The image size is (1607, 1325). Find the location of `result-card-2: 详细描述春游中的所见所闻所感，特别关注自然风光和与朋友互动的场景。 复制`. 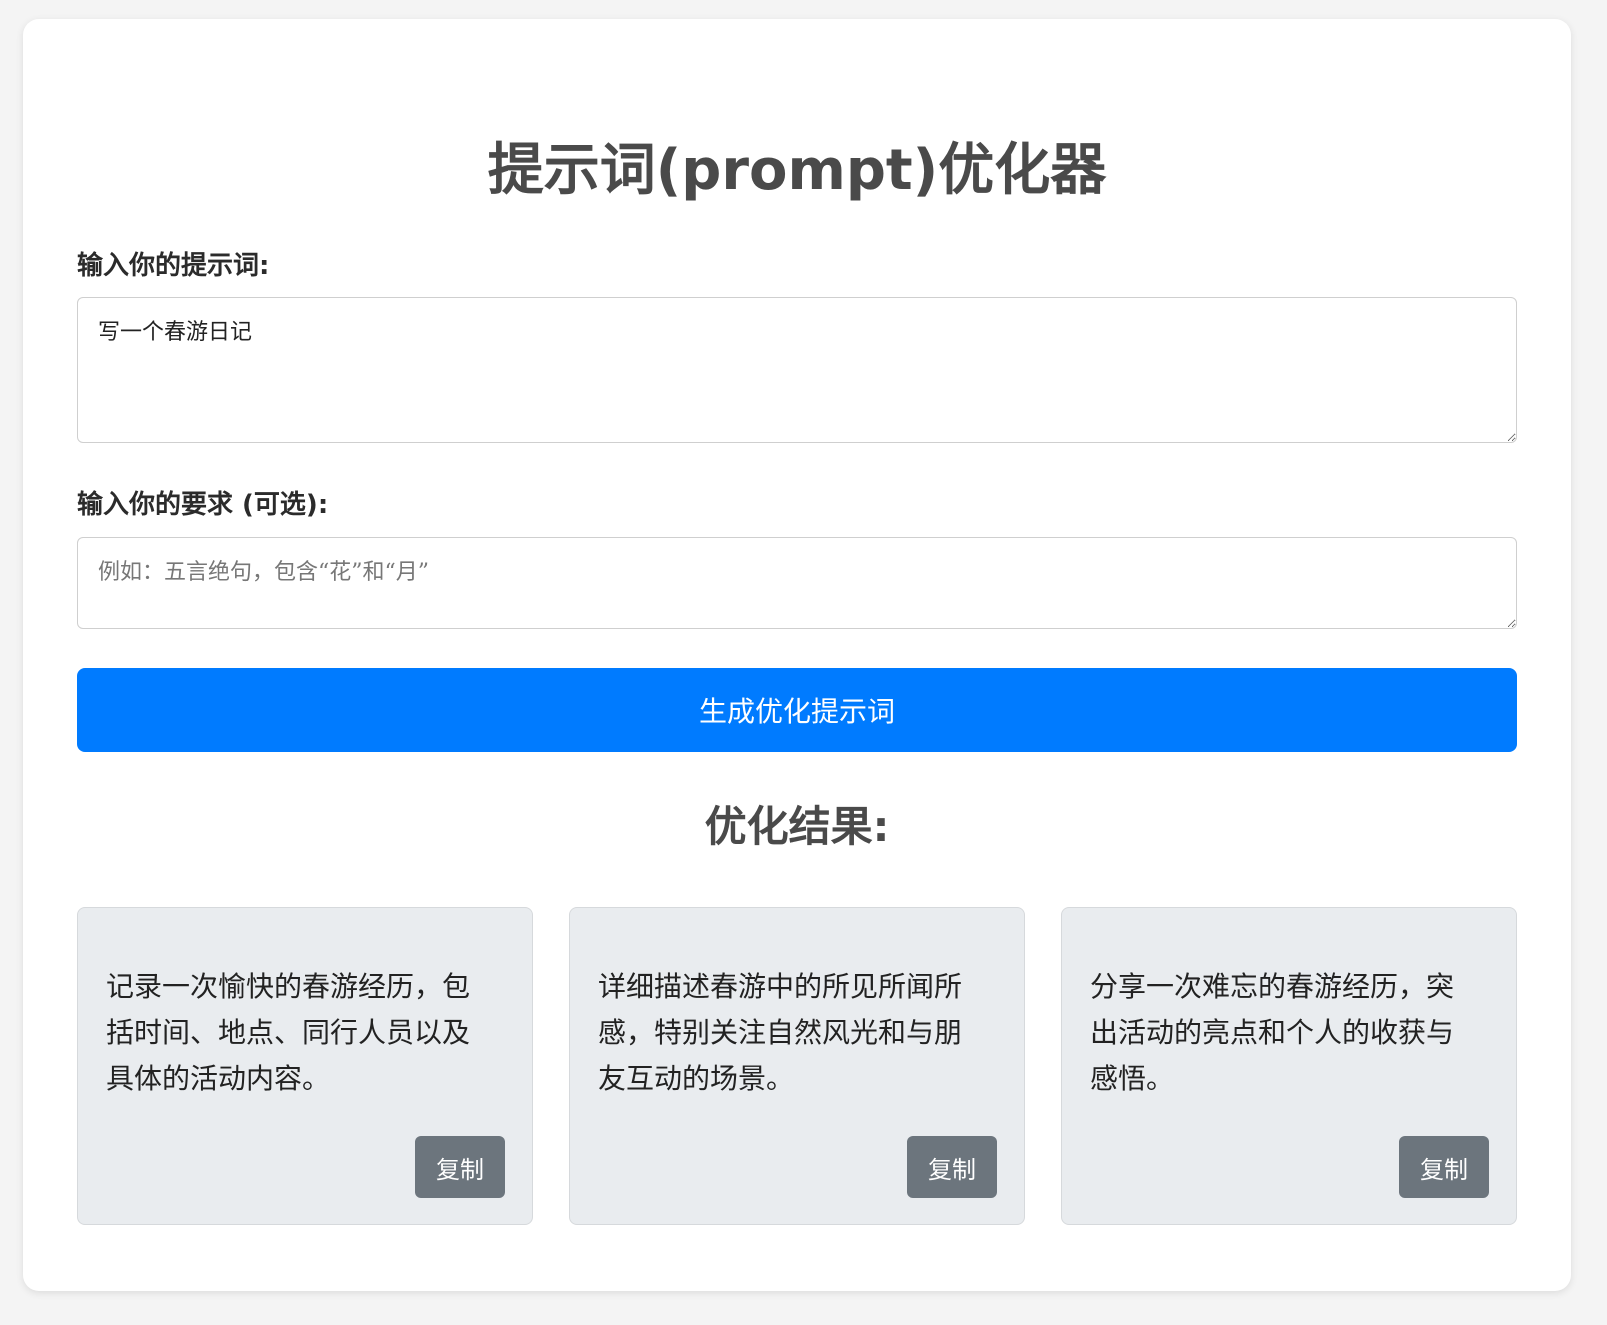

result-card-2: 详细描述春游中的所见所闻所感，特别关注自然风光和与朋友互动的场景。 复制 is located at coordinates (797, 1066).